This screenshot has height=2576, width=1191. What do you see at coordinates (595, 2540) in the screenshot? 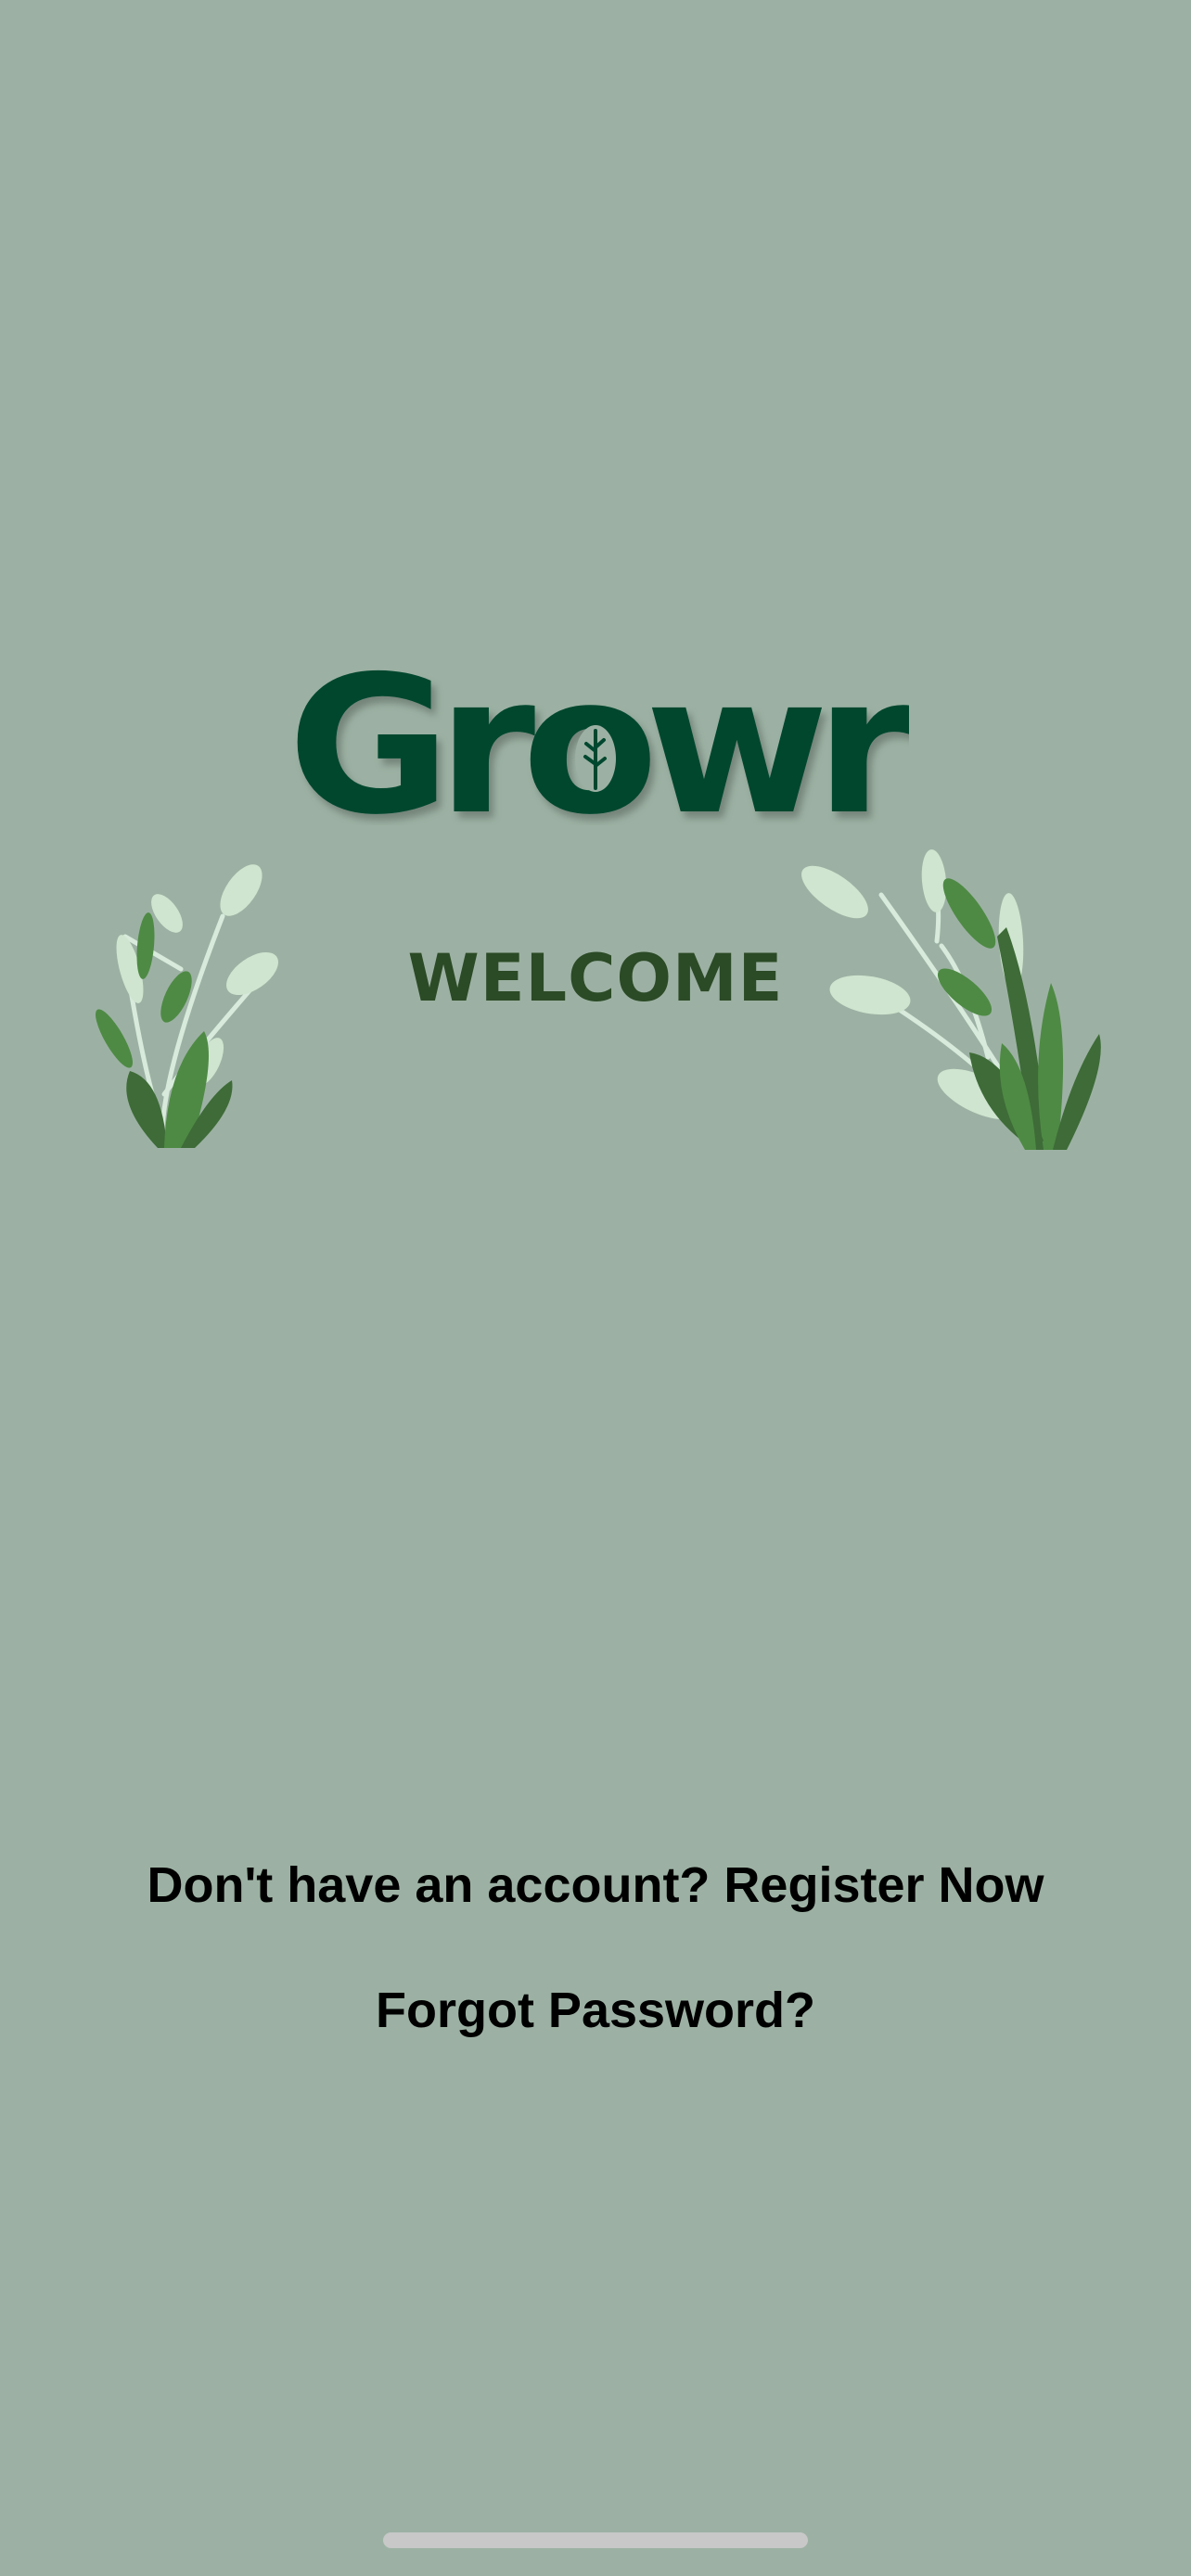
I see `home-indicator` at bounding box center [595, 2540].